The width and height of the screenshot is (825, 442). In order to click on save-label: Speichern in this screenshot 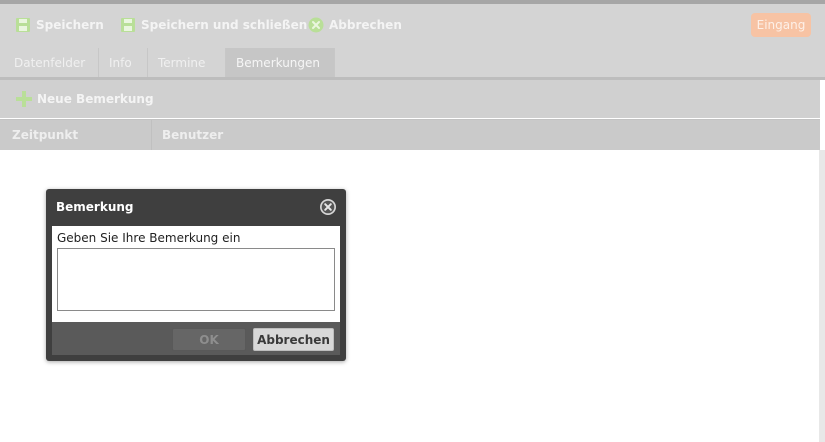, I will do `click(70, 25)`.